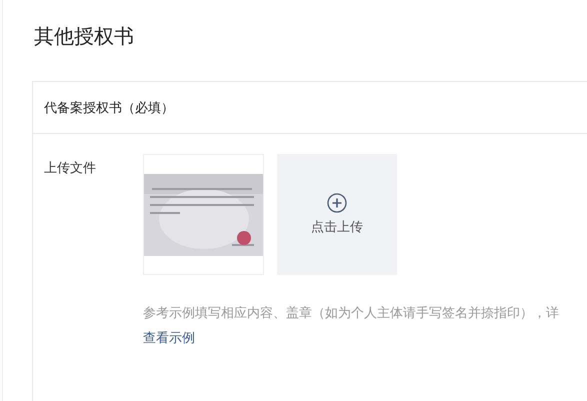 This screenshot has width=587, height=401. What do you see at coordinates (203, 214) in the screenshot?
I see `file-thumbnail` at bounding box center [203, 214].